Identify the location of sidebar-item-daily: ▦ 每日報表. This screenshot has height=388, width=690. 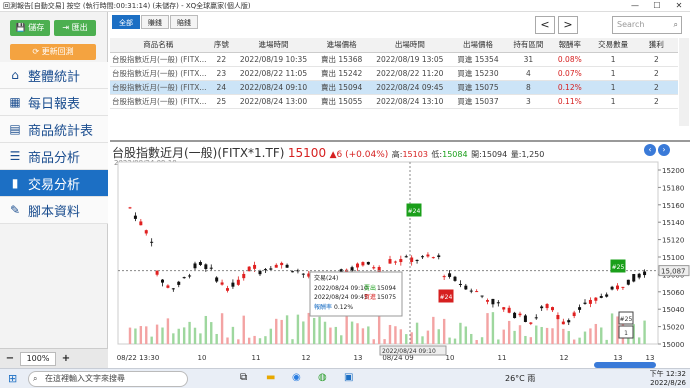
(54, 102).